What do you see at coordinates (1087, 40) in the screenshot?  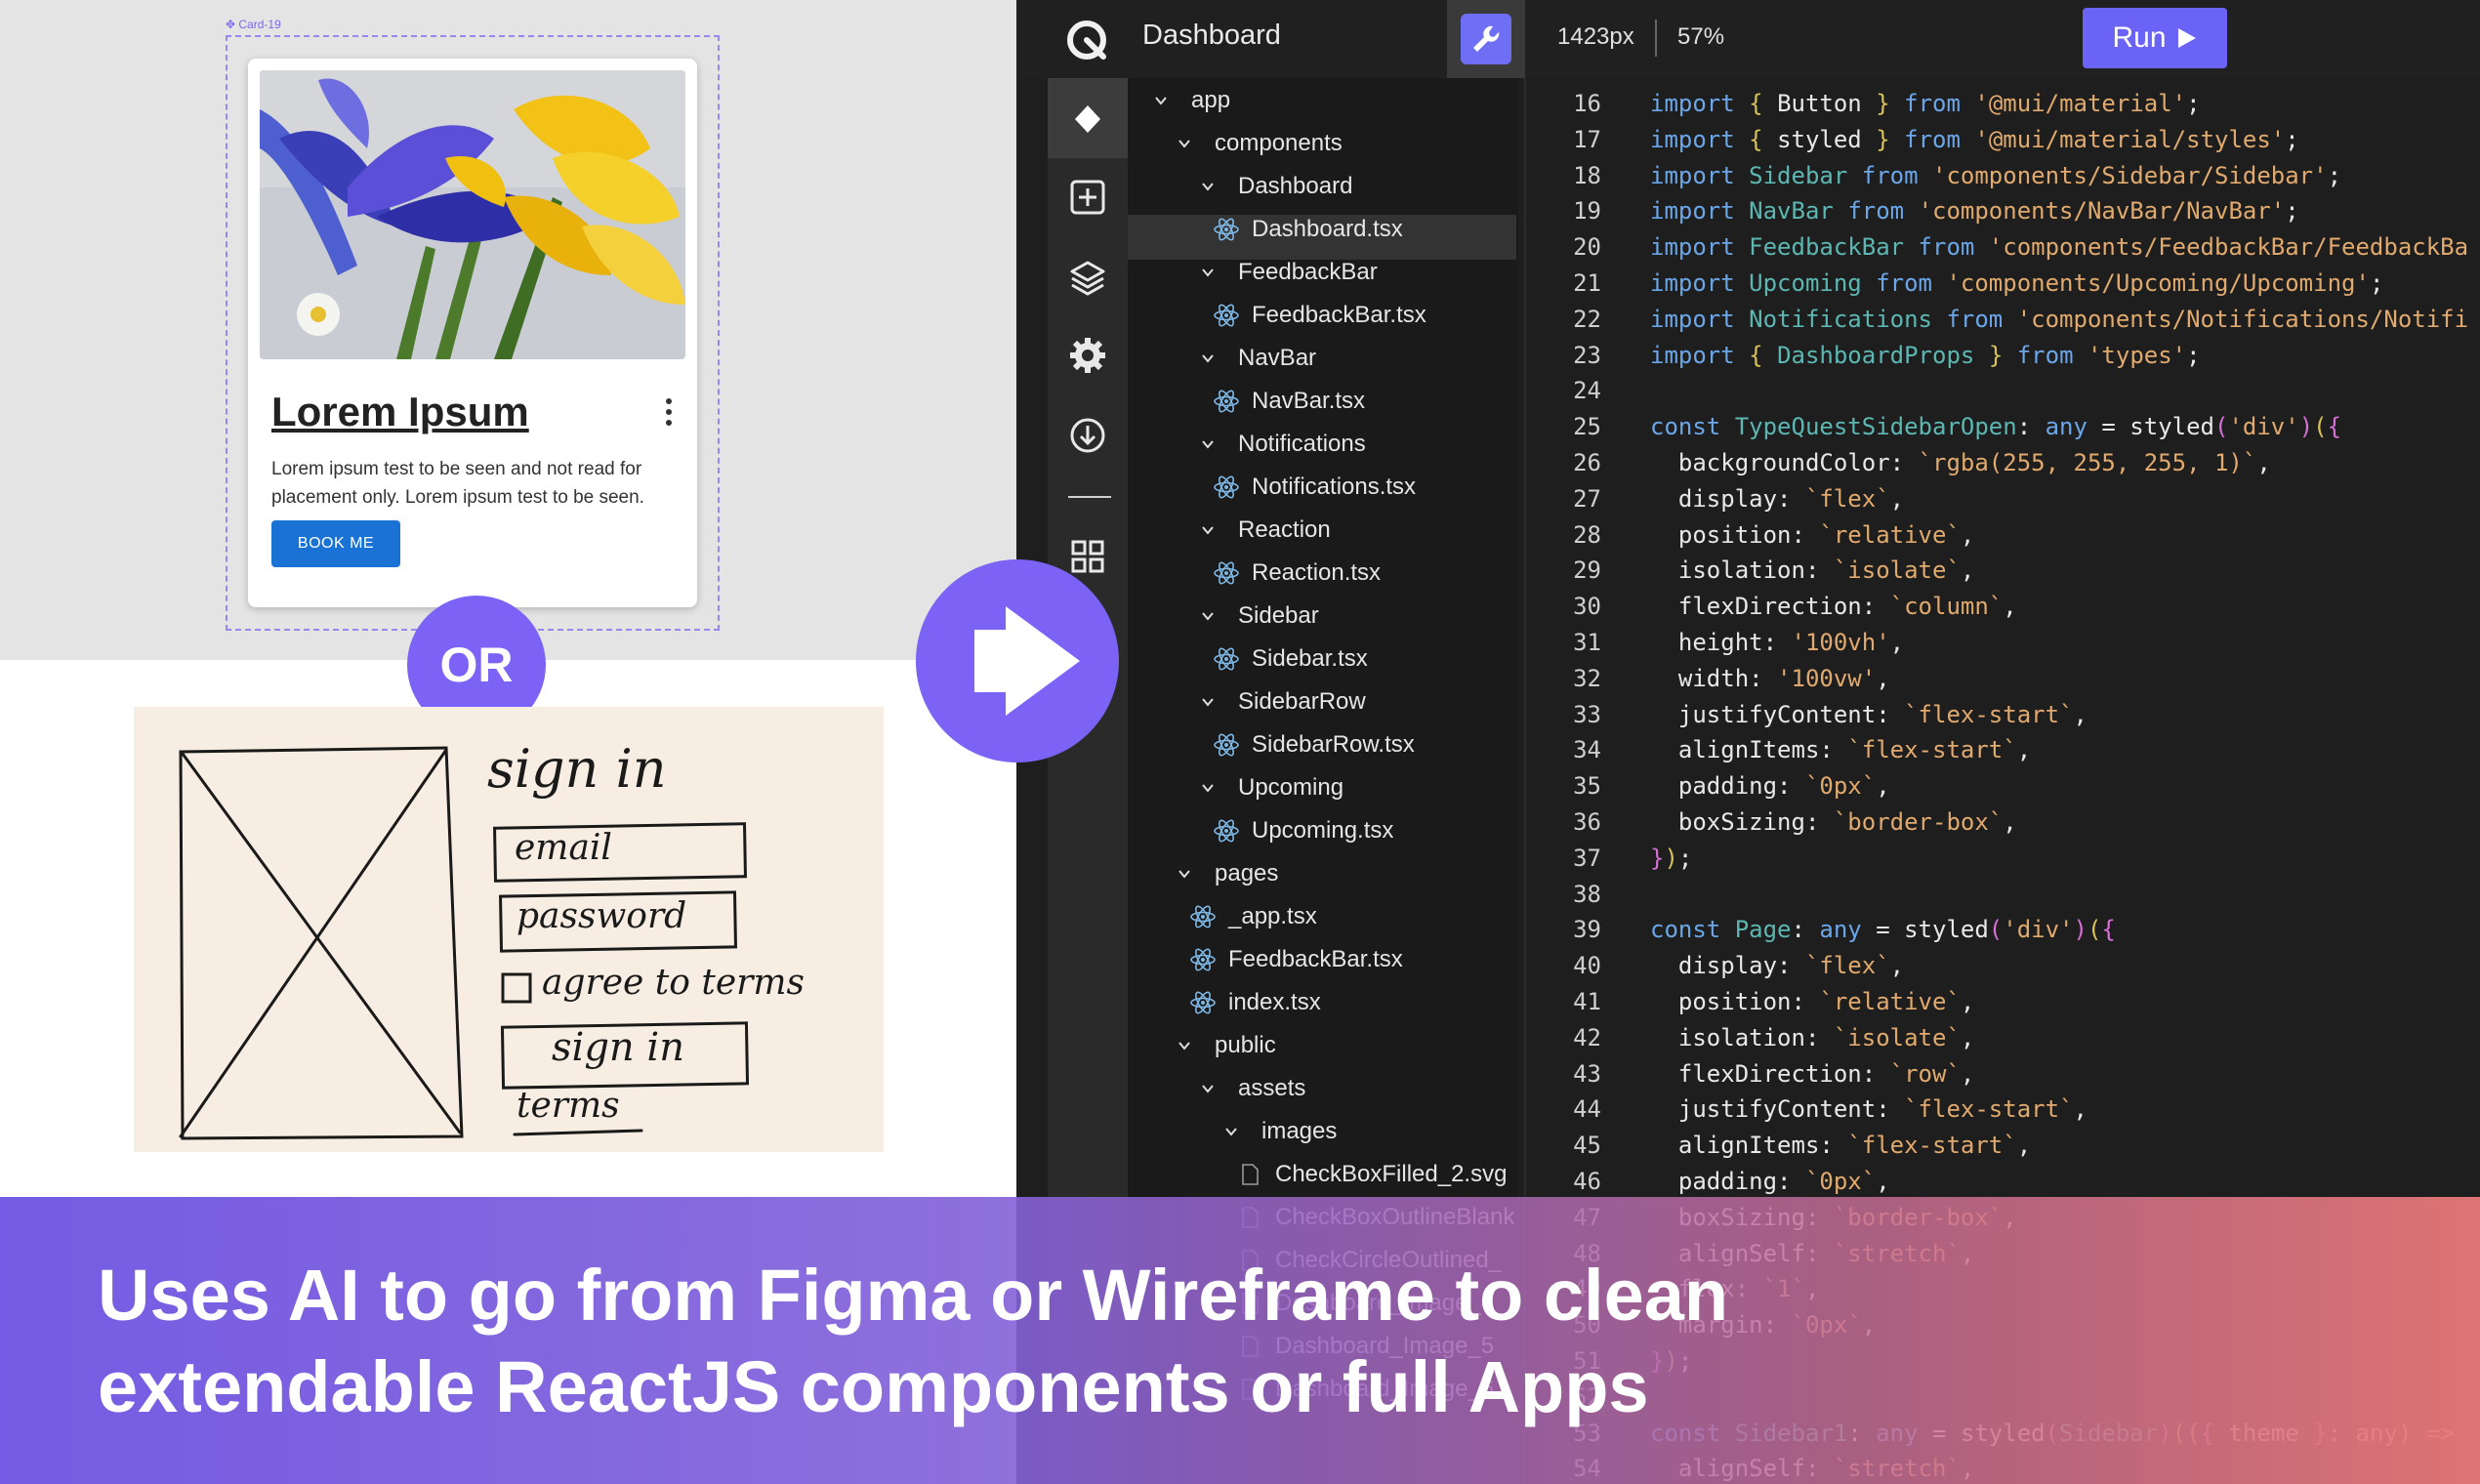 I see `logo-icon` at bounding box center [1087, 40].